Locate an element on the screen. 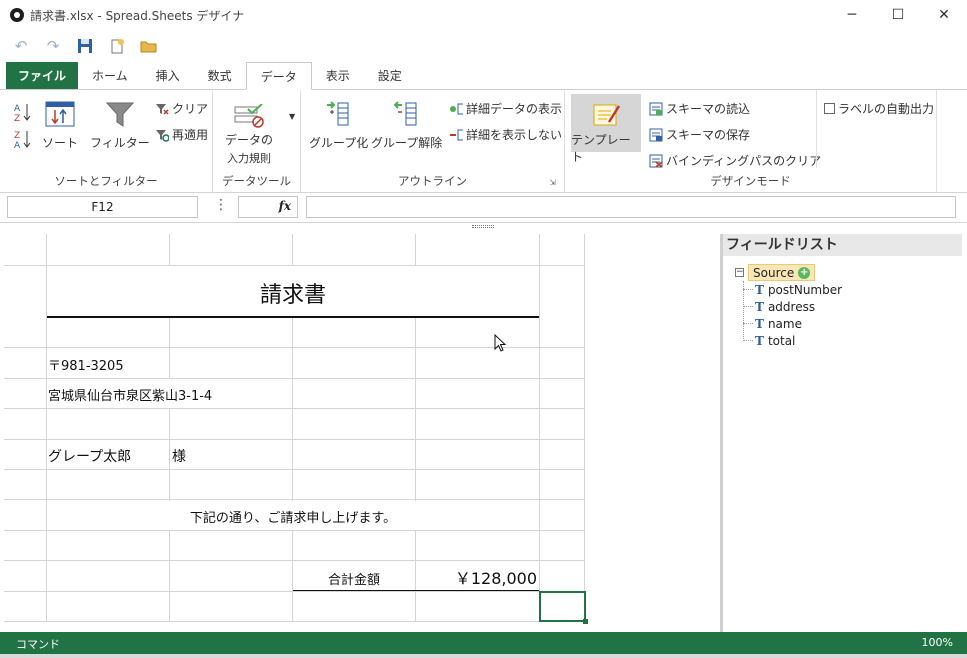 Image resolution: width=967 pixels, height=658 pixels. new-button is located at coordinates (117, 46).